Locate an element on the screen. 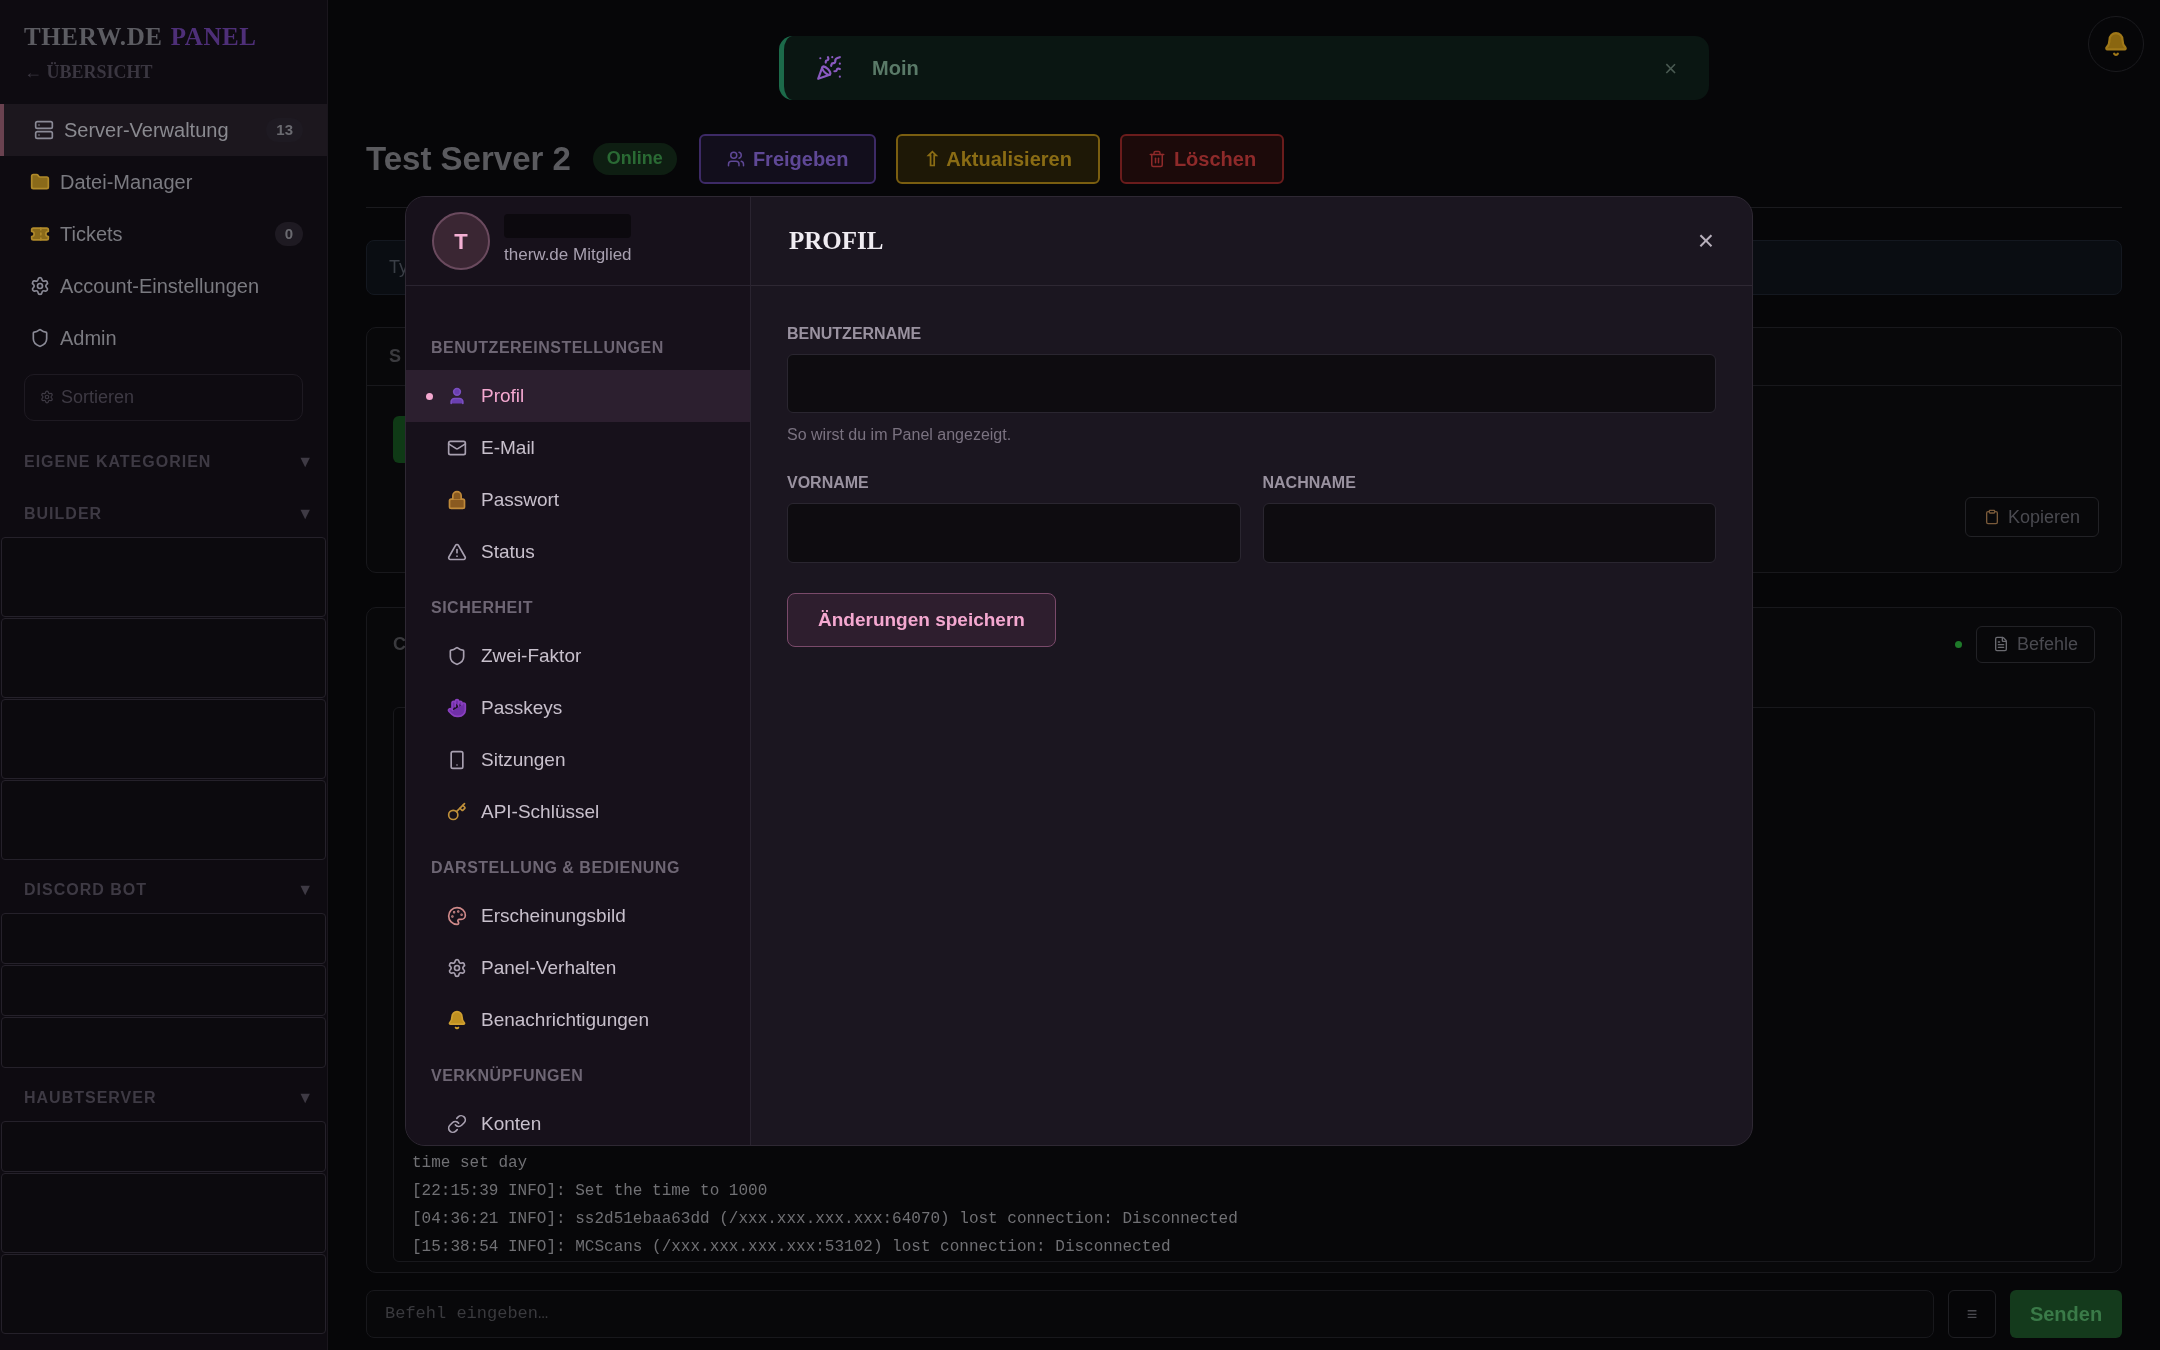  section-title: DARSTELLUNG & BEDIENUNG is located at coordinates (555, 868).